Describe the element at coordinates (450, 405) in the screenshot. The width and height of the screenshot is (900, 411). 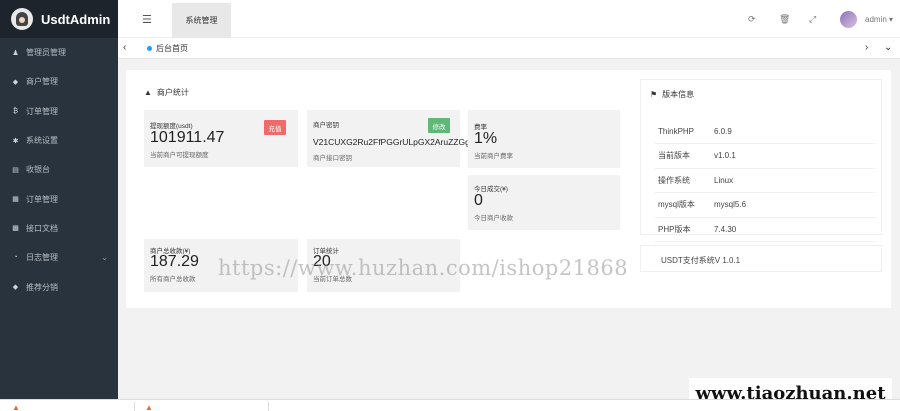
I see `bottom-strip: ▲ ▲` at that location.